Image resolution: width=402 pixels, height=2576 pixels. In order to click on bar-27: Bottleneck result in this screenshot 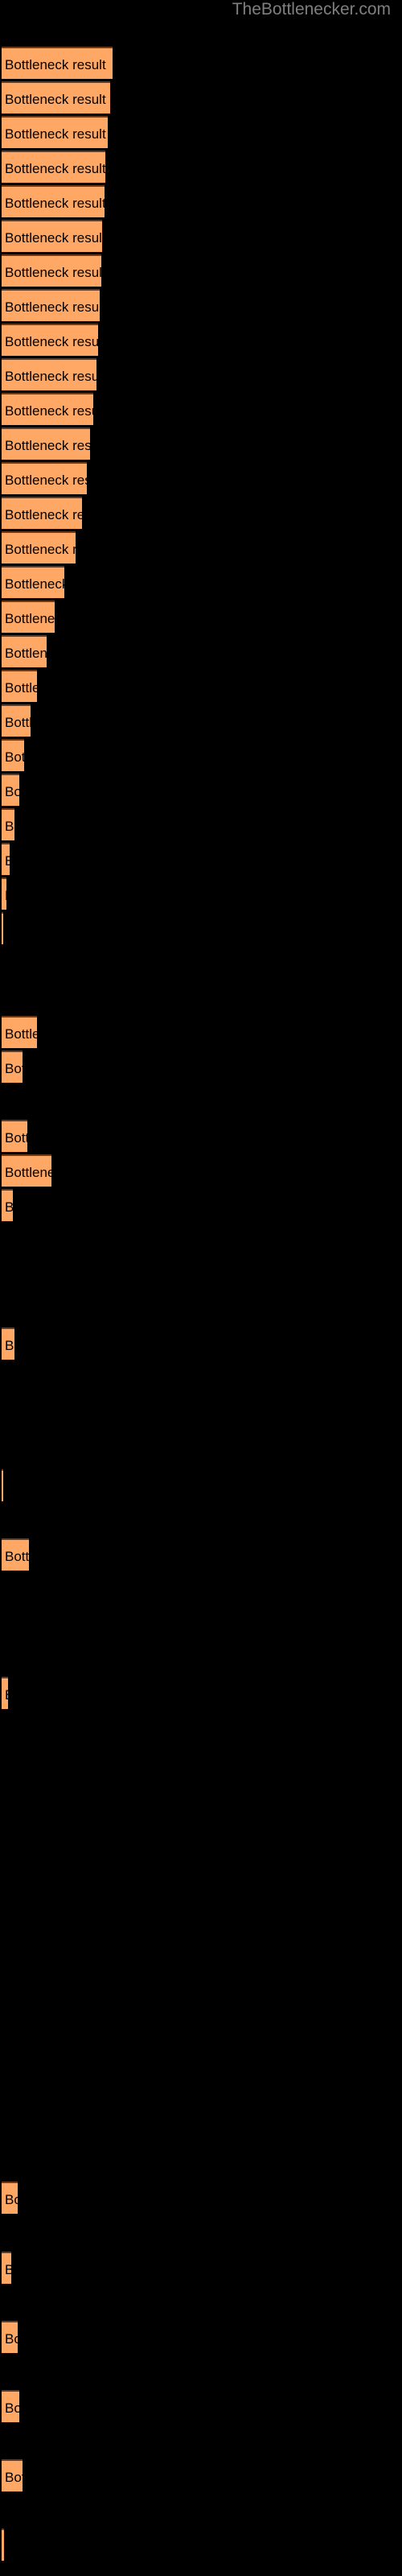, I will do `click(19, 1032)`.